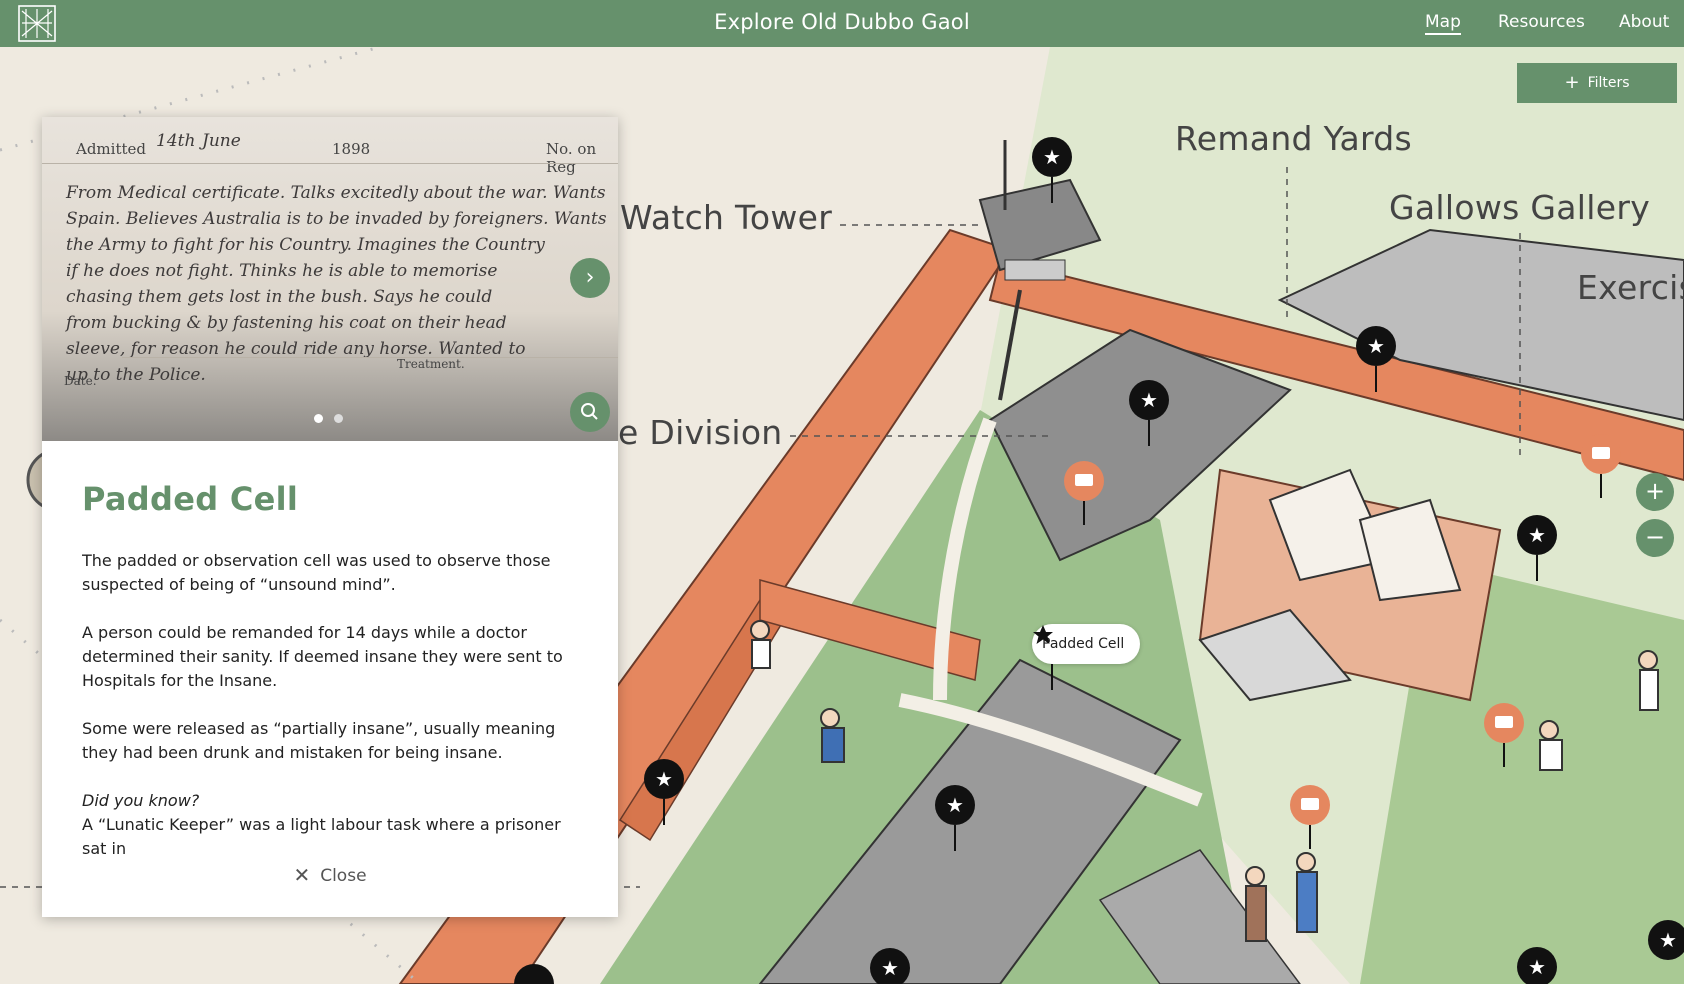  I want to click on enlarge-photo-button, so click(590, 412).